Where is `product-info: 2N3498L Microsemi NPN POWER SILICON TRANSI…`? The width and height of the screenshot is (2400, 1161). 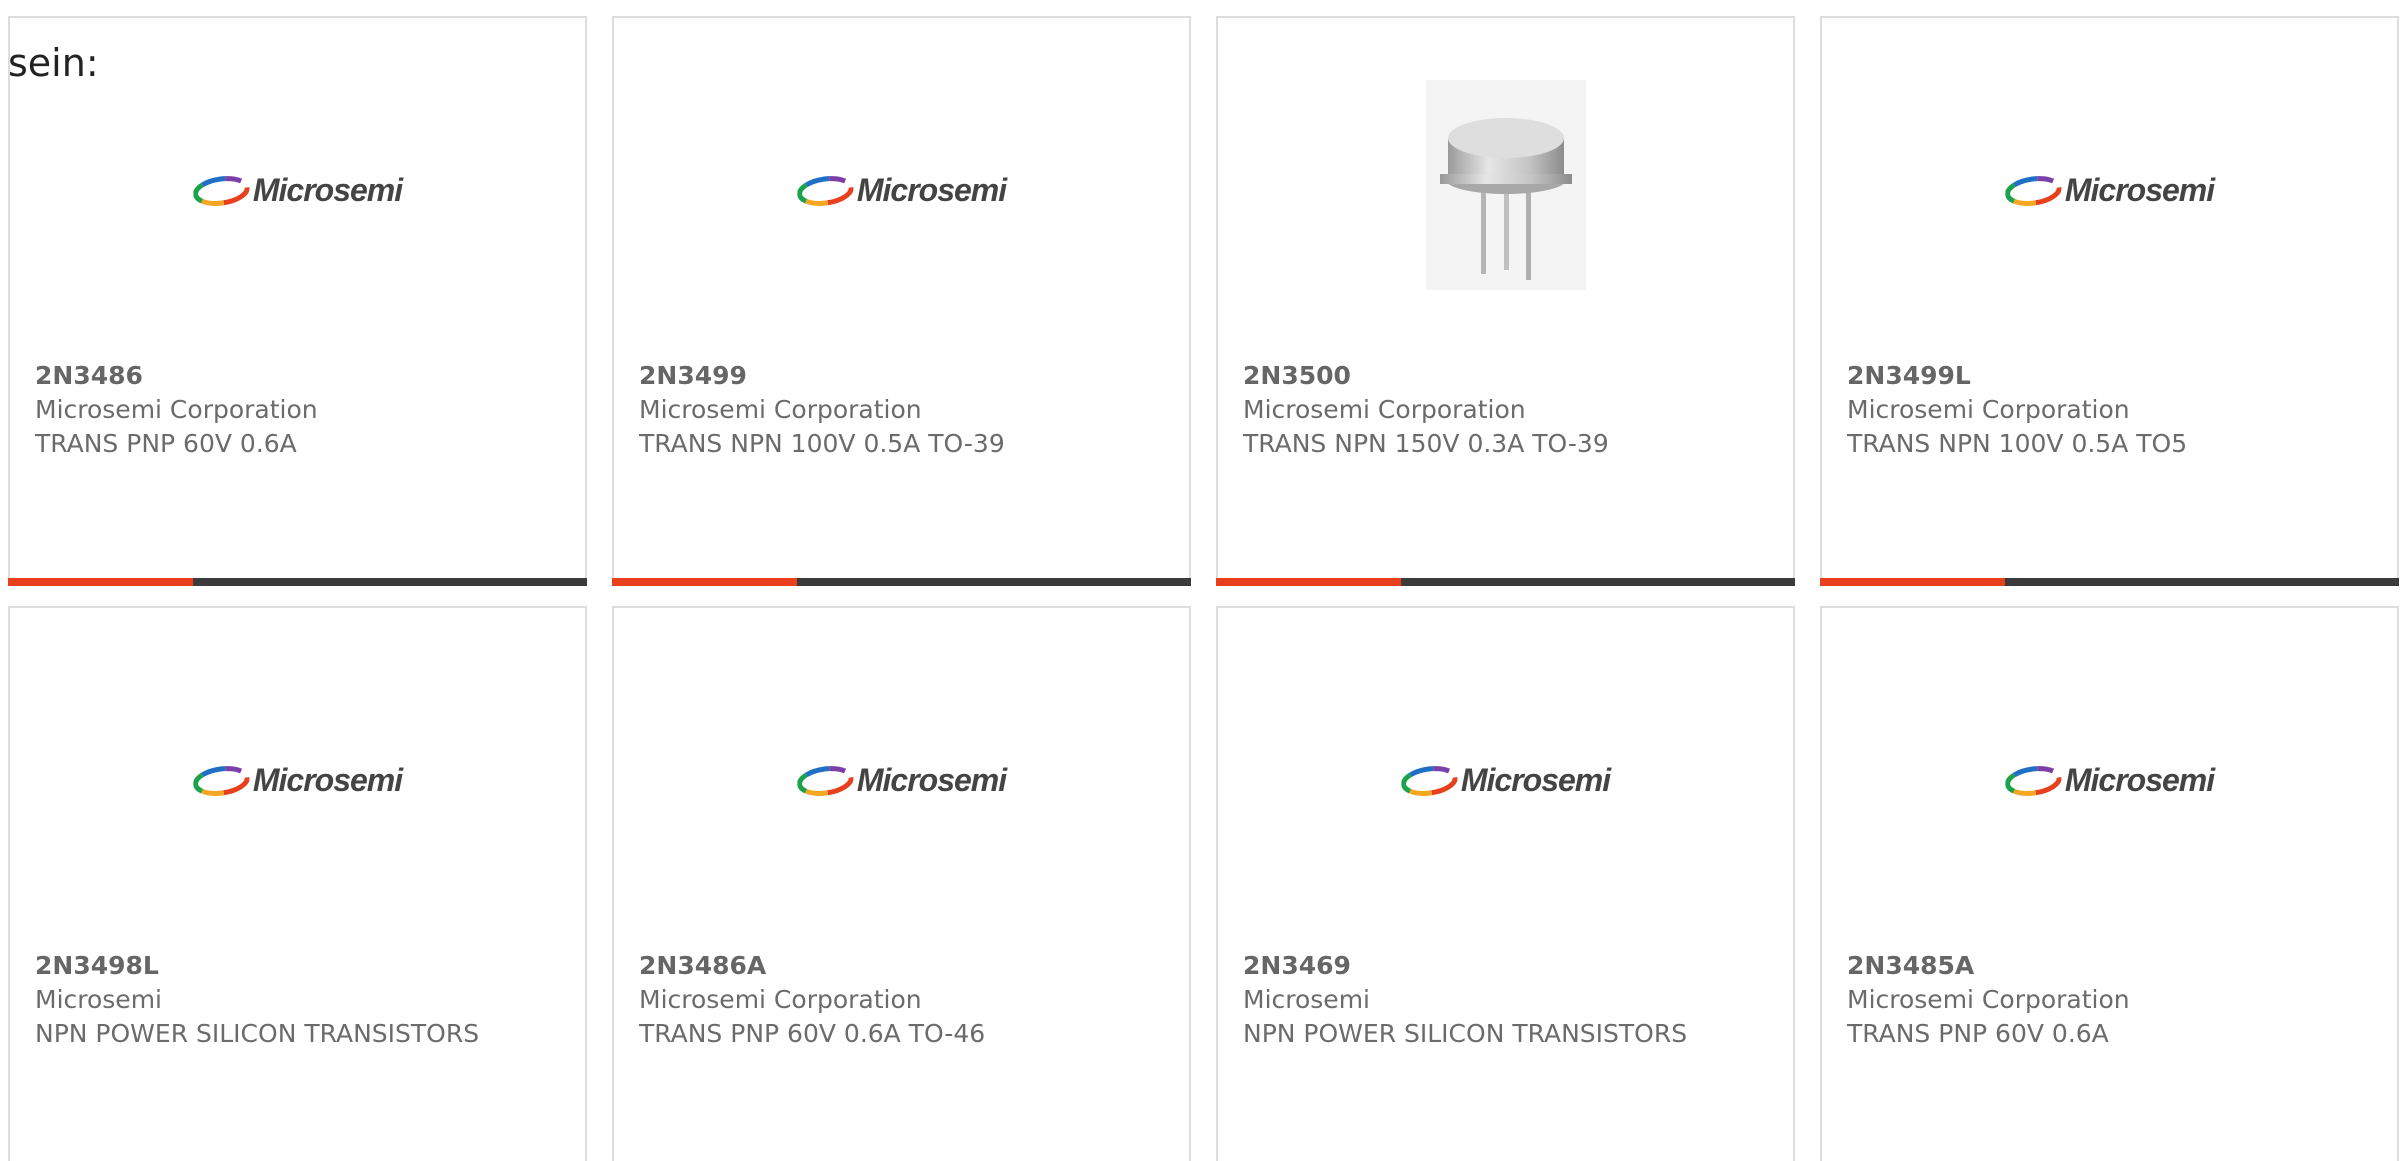 product-info: 2N3498L Microsemi NPN POWER SILICON TRANSI… is located at coordinates (300, 1000).